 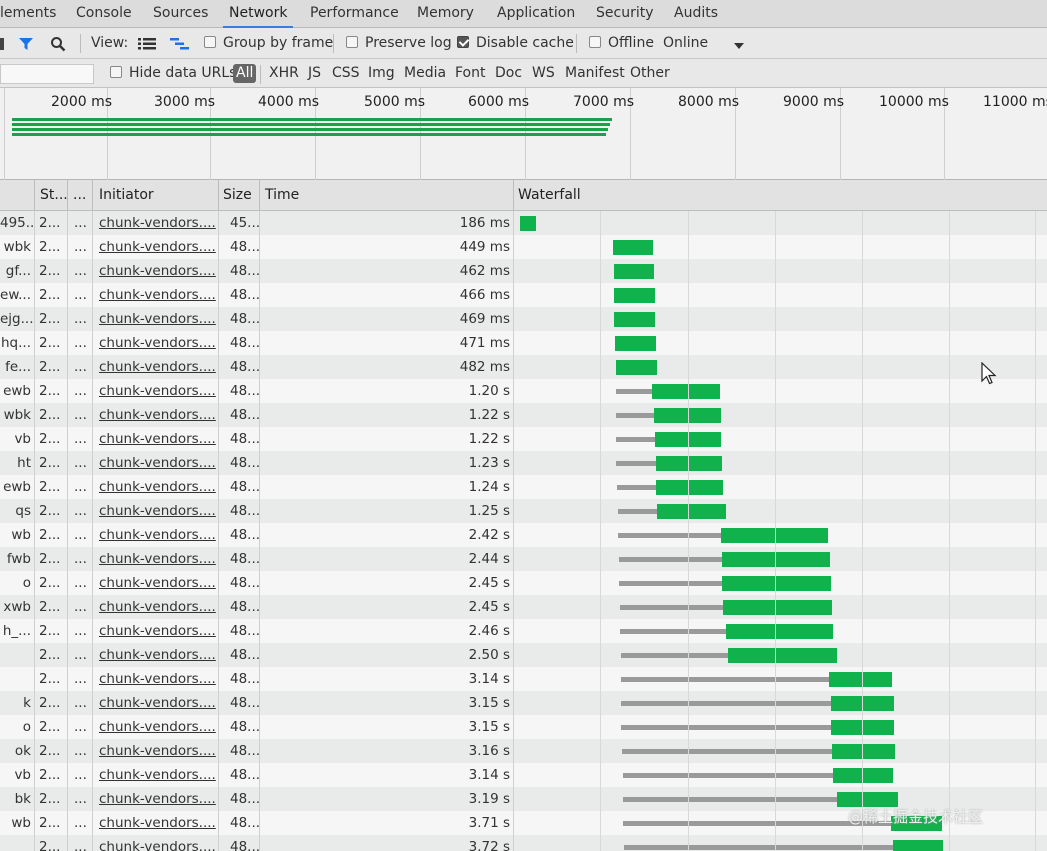 What do you see at coordinates (696, 14) in the screenshot?
I see `tab-audits: Audits` at bounding box center [696, 14].